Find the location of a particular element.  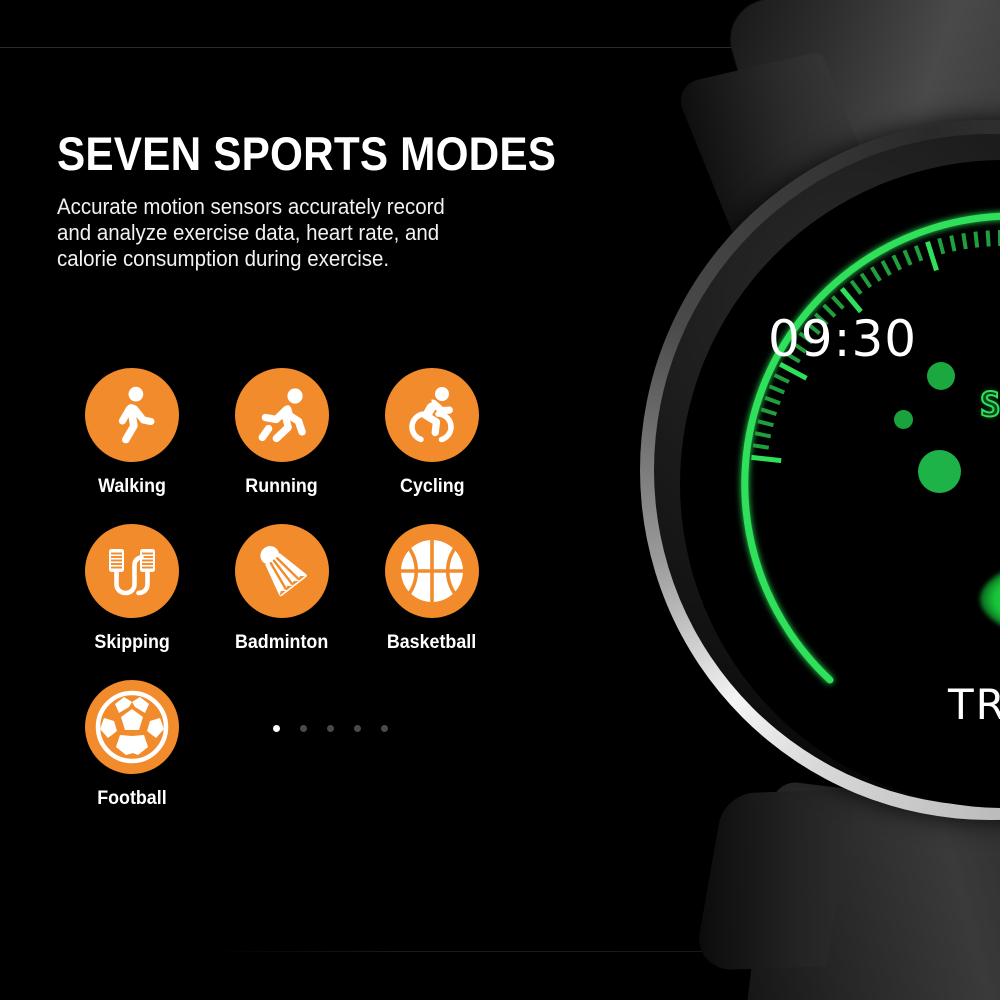

sports-row-2: Skipping Badminton Basketball is located at coordinates (282, 589).